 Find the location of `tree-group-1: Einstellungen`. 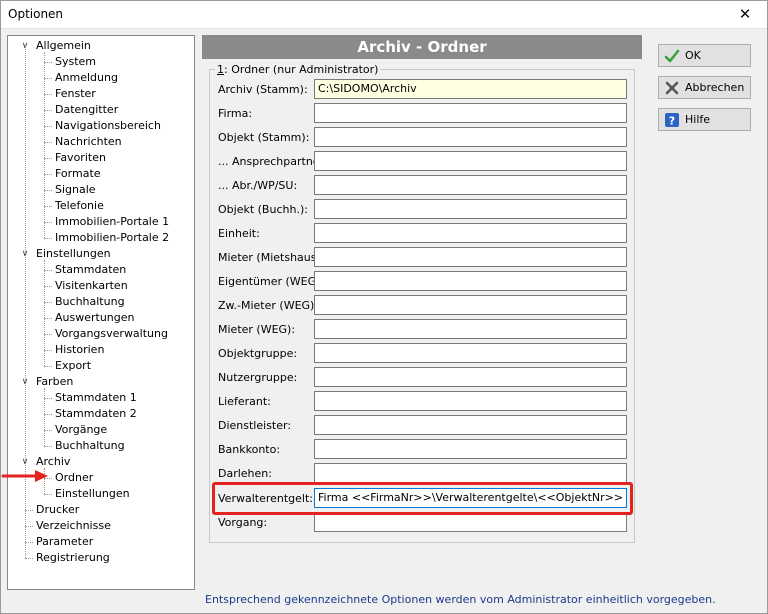

tree-group-1: Einstellungen is located at coordinates (73, 254).